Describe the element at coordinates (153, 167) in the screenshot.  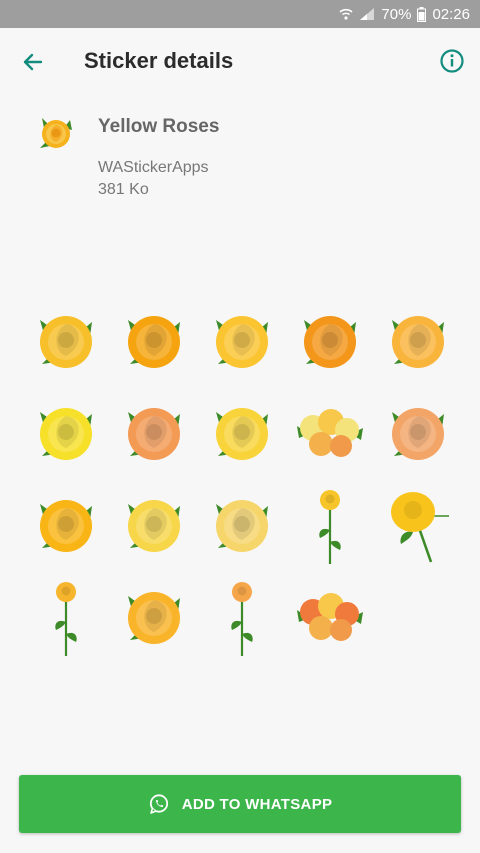
I see `pack-publisher: WAStickerApps` at that location.